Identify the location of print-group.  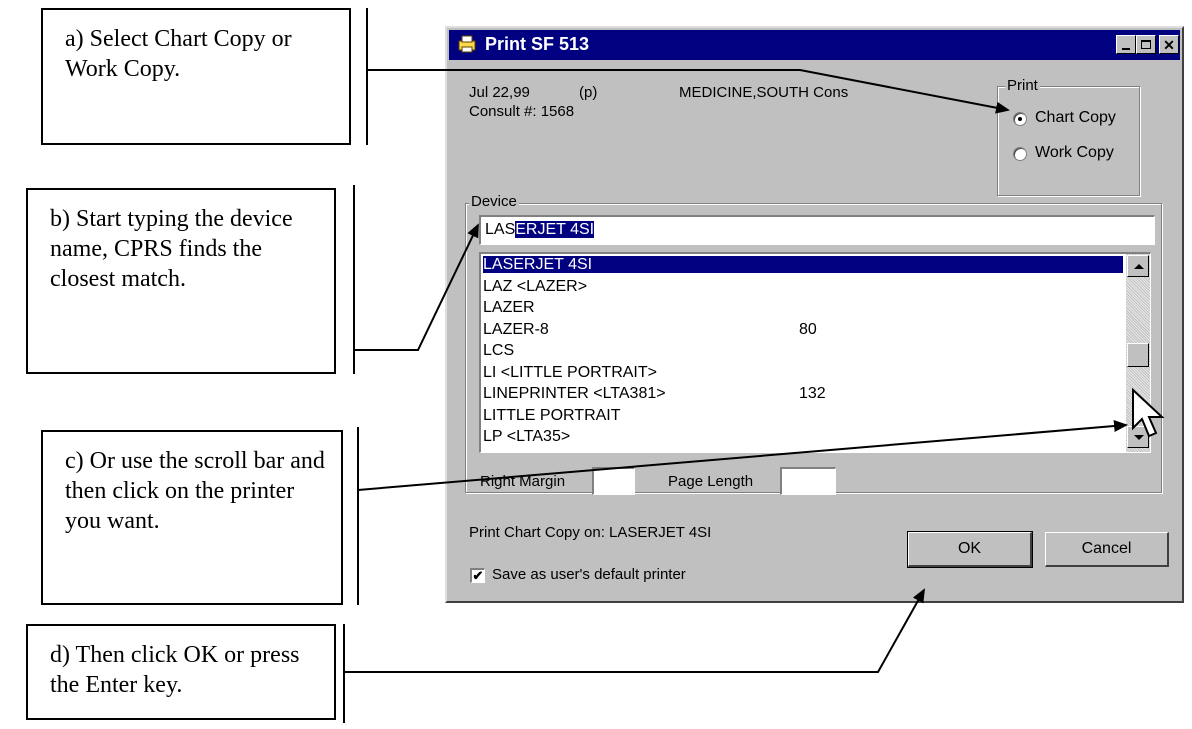
(1068, 141).